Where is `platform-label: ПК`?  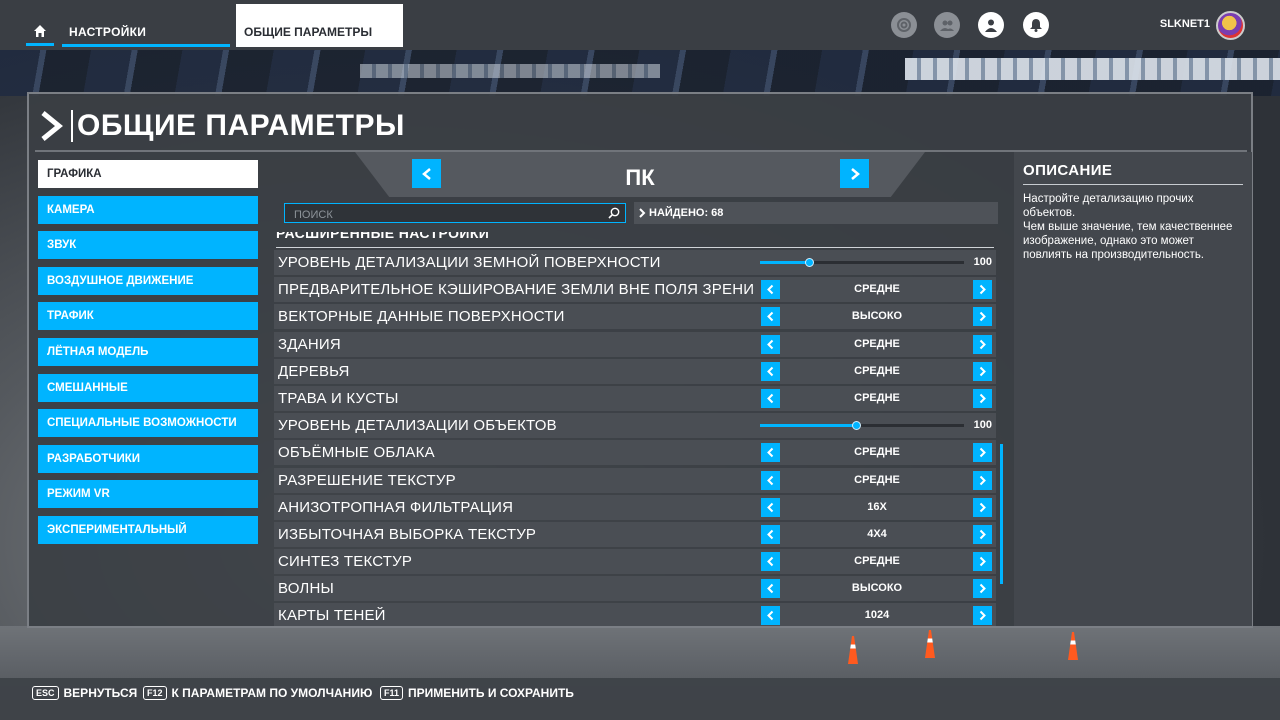
platform-label: ПК is located at coordinates (640, 177).